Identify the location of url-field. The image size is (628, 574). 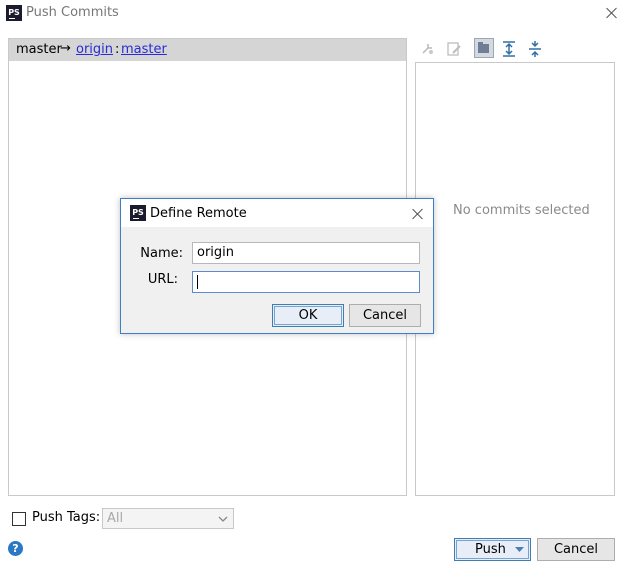
(306, 282).